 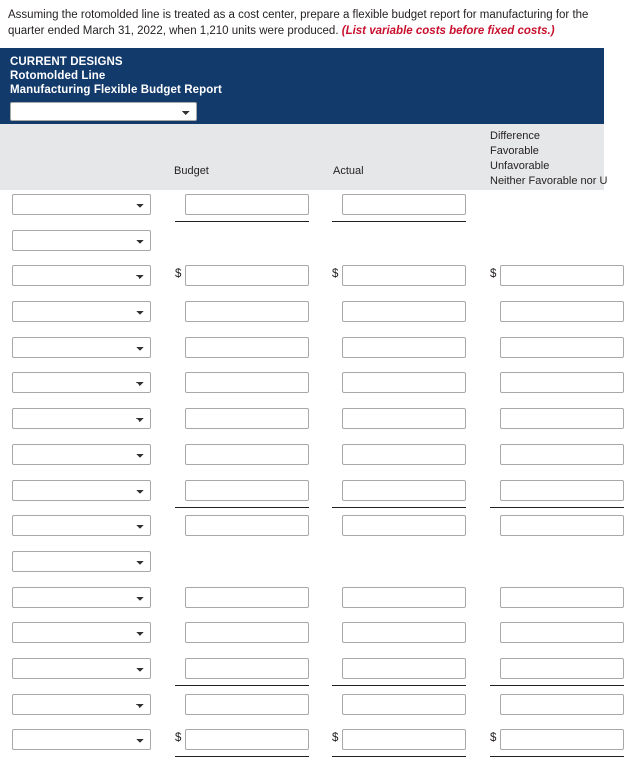 I want to click on row-variable-4-difference-input, so click(x=562, y=383).